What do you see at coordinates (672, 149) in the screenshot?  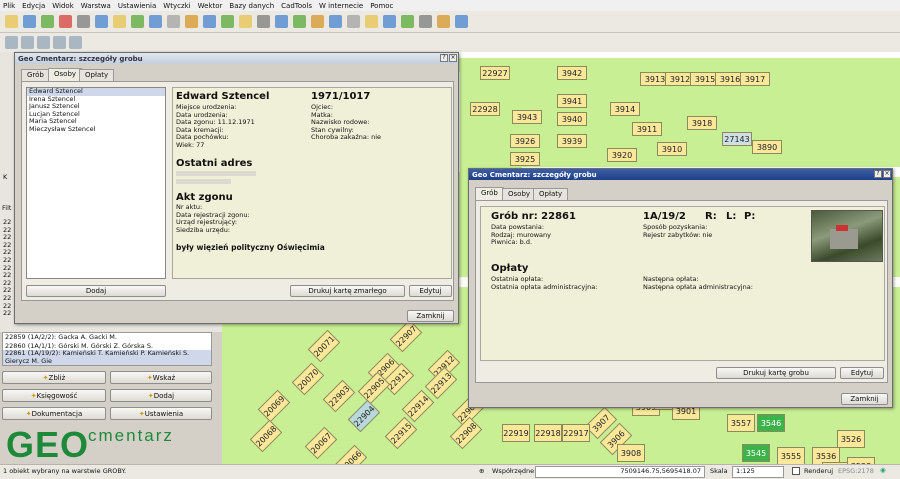 I see `grave-plot: 3910` at bounding box center [672, 149].